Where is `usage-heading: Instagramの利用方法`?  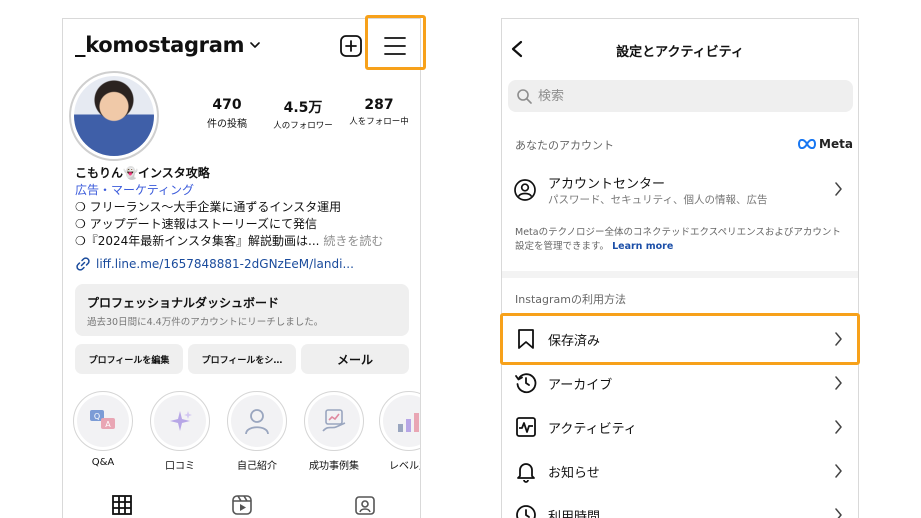
usage-heading: Instagramの利用方法 is located at coordinates (570, 299).